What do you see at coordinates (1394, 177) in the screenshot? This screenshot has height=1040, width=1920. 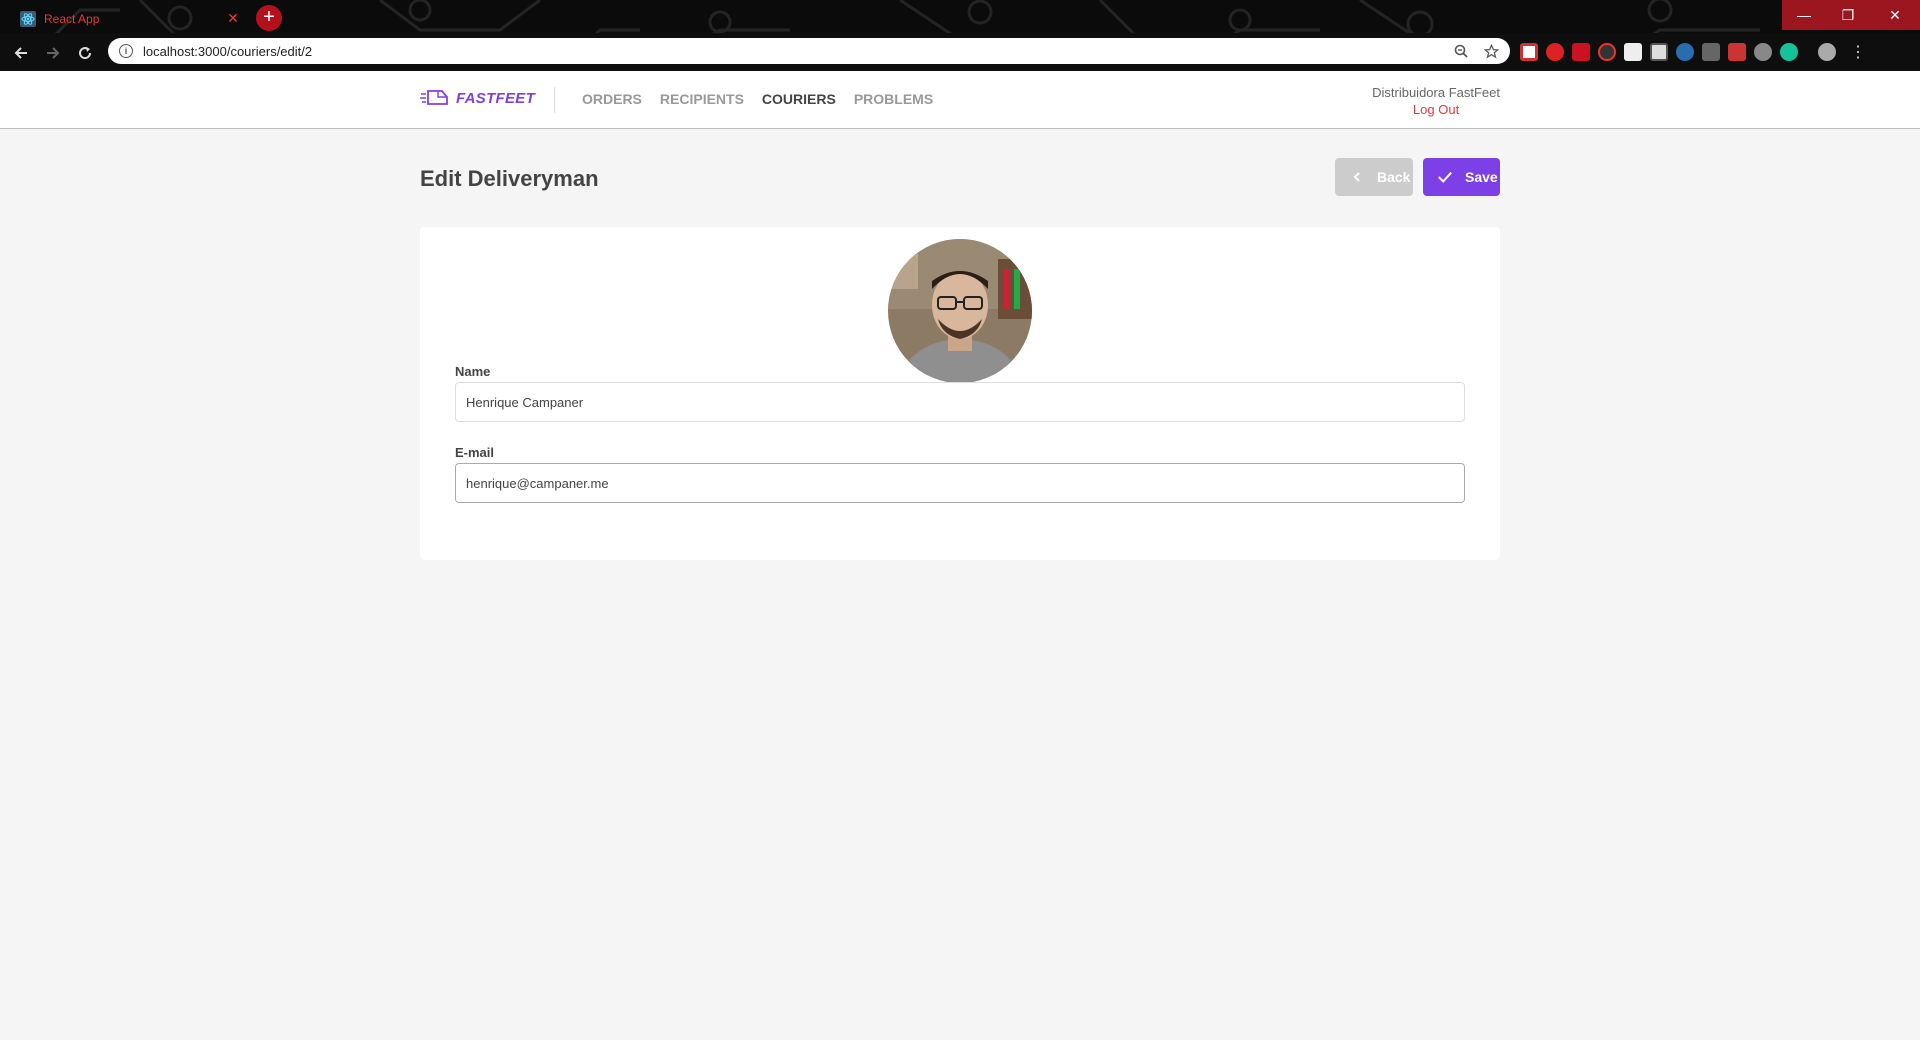 I see `back-button-label: Back` at bounding box center [1394, 177].